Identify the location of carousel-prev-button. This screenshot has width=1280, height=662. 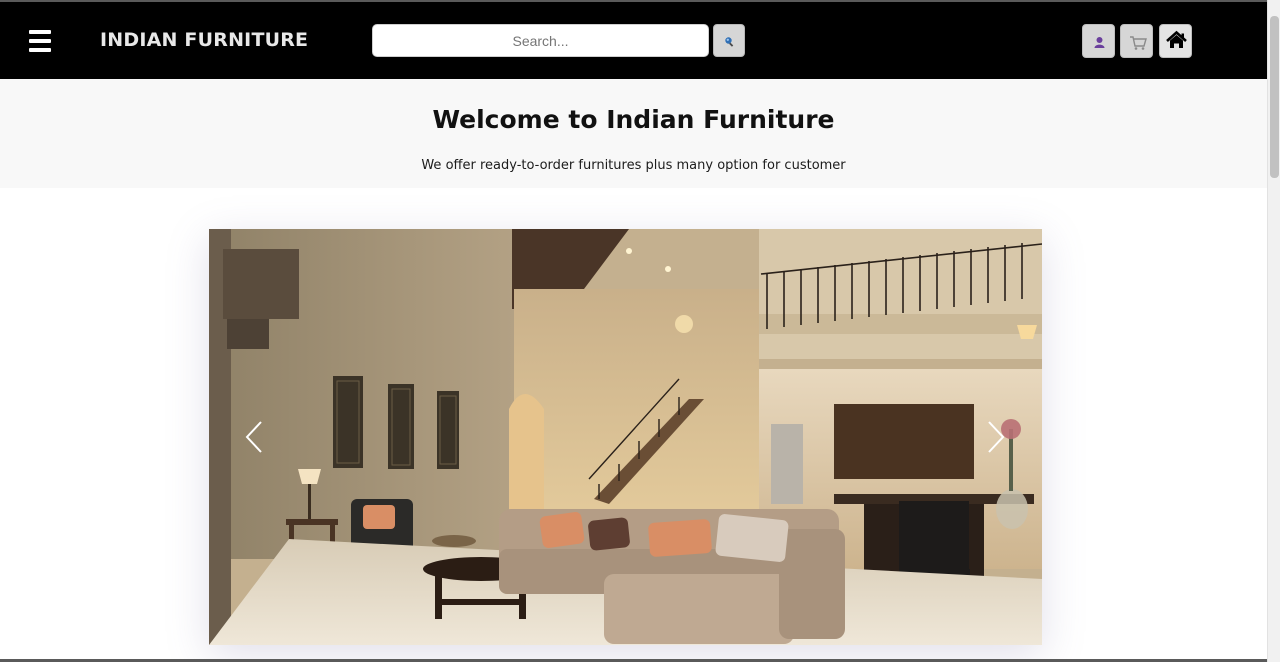
(255, 437).